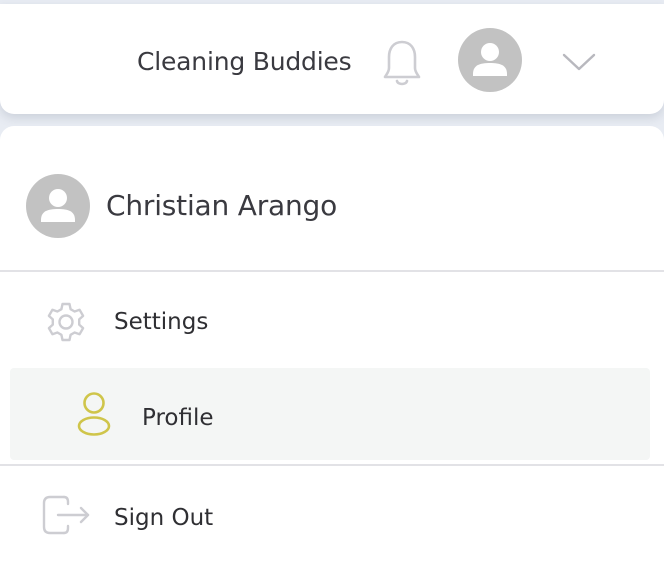  What do you see at coordinates (402, 63) in the screenshot?
I see `bell-icon` at bounding box center [402, 63].